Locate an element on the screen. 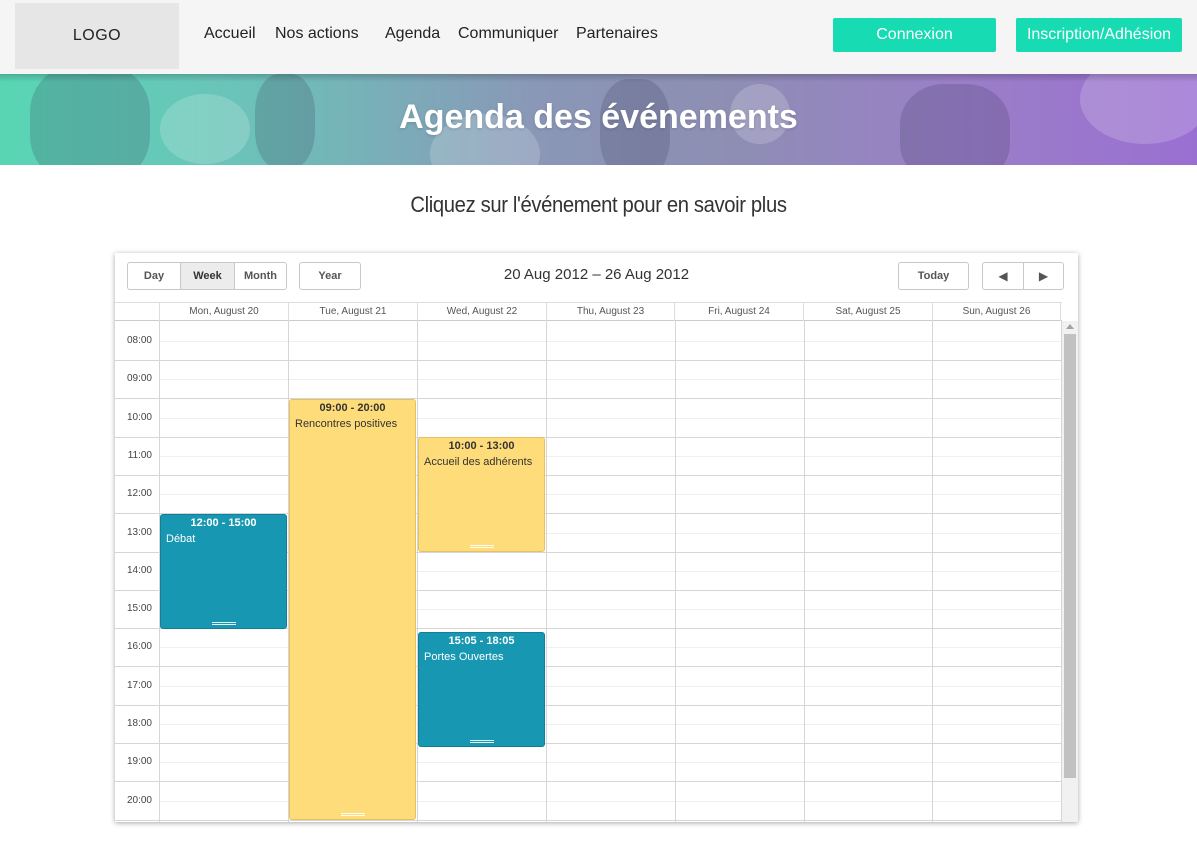 Image resolution: width=1197 pixels, height=856 pixels. nav-item-communiquer: Communiquer is located at coordinates (508, 34).